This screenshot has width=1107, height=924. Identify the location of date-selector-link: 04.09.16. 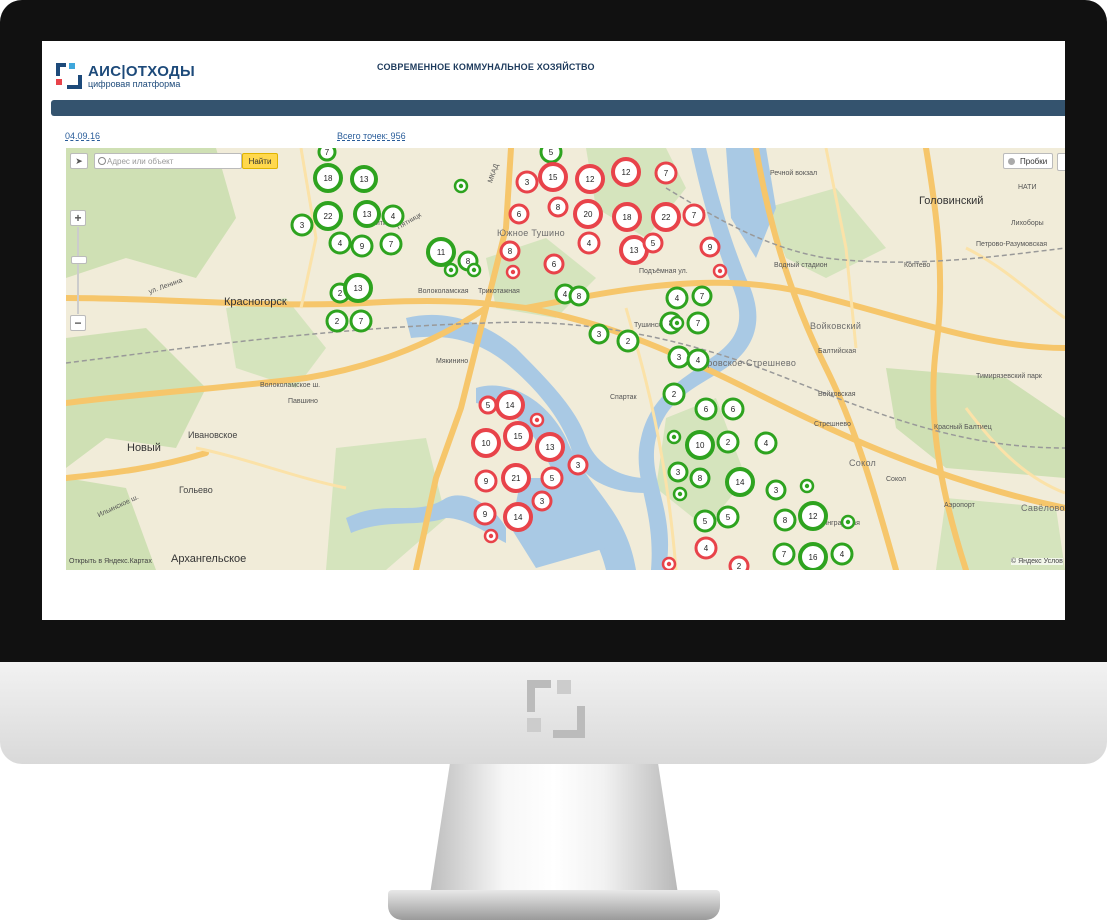
(82, 136).